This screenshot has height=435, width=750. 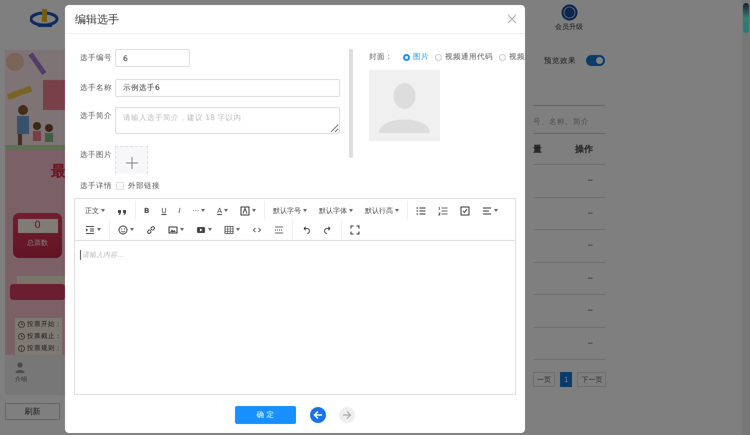 What do you see at coordinates (123, 229) in the screenshot?
I see `emoji-icon` at bounding box center [123, 229].